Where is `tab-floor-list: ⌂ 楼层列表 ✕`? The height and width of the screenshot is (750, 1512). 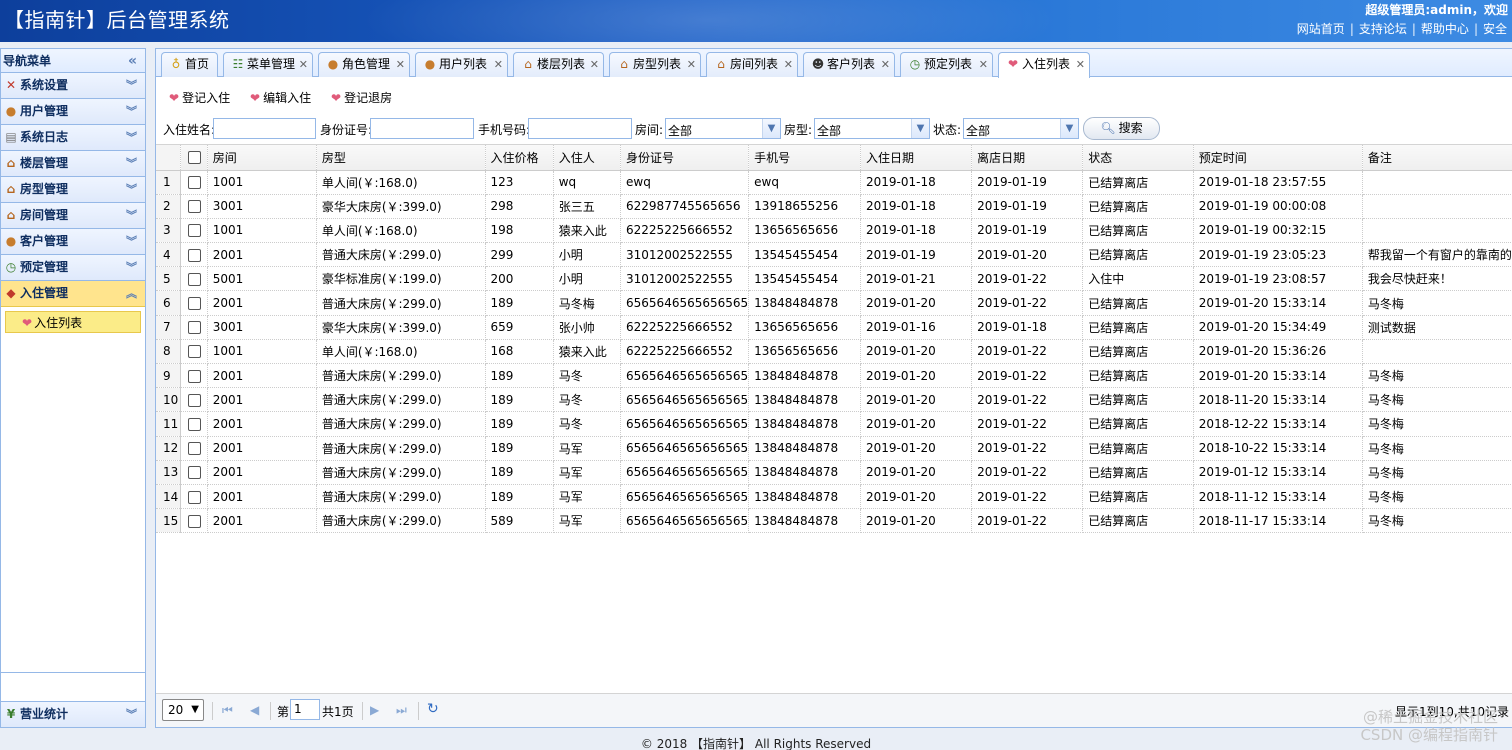 tab-floor-list: ⌂ 楼层列表 ✕ is located at coordinates (558, 64).